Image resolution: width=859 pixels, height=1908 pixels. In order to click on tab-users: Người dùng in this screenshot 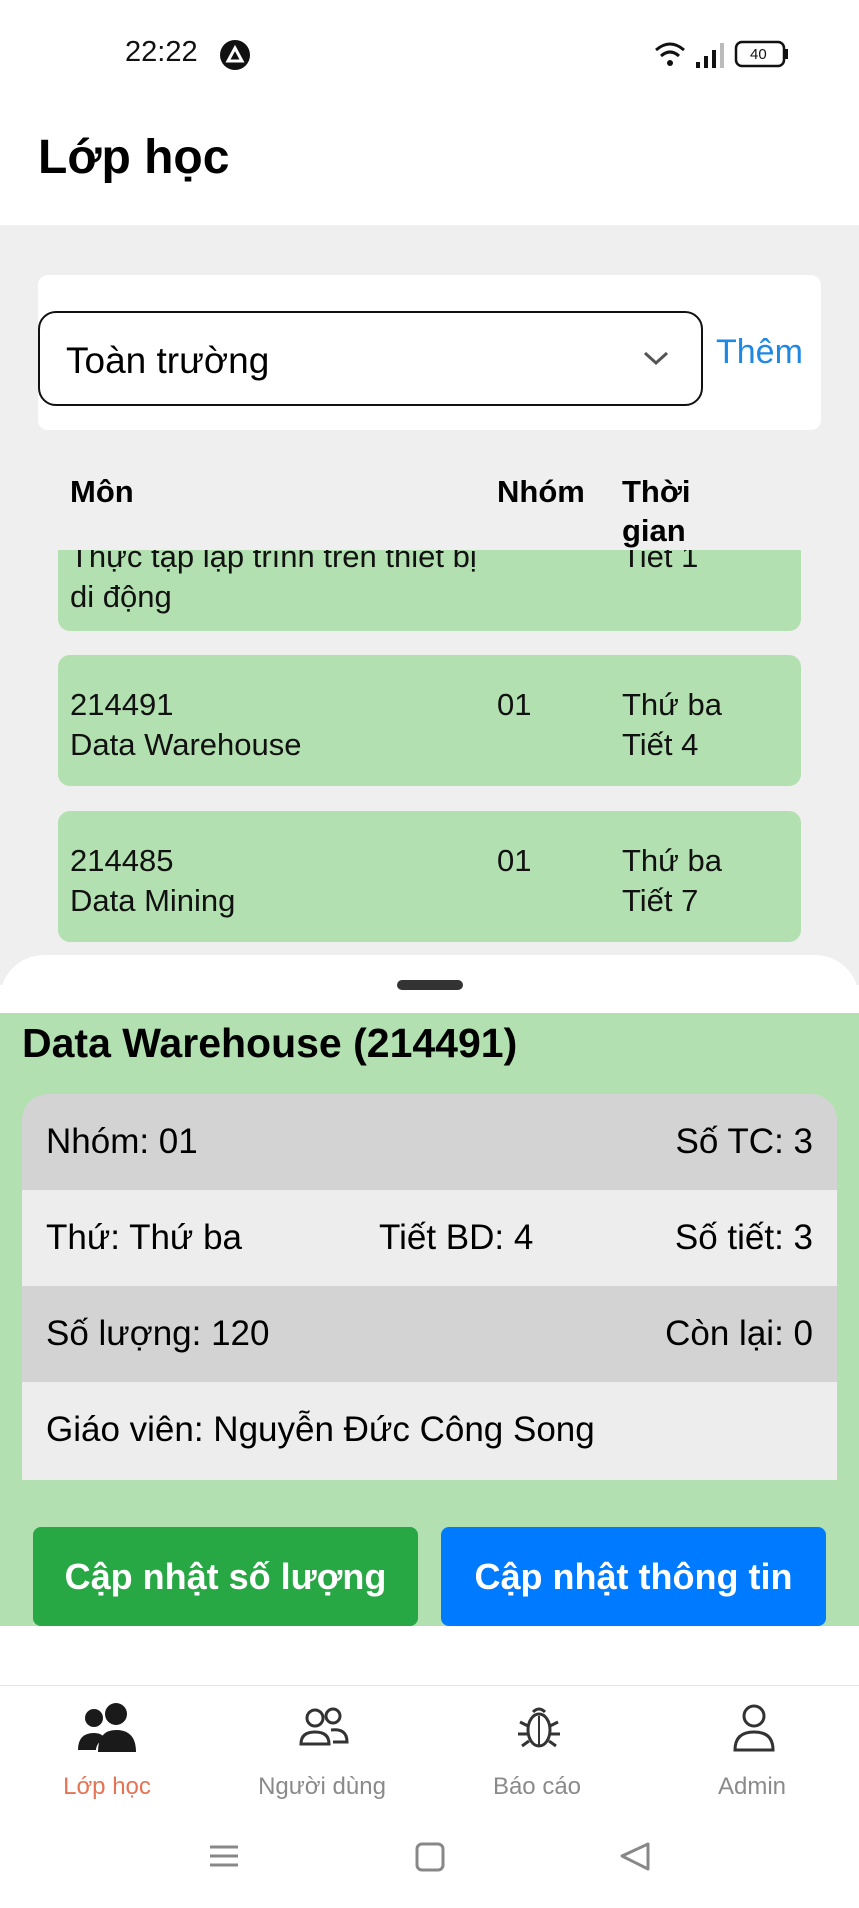, I will do `click(322, 1755)`.